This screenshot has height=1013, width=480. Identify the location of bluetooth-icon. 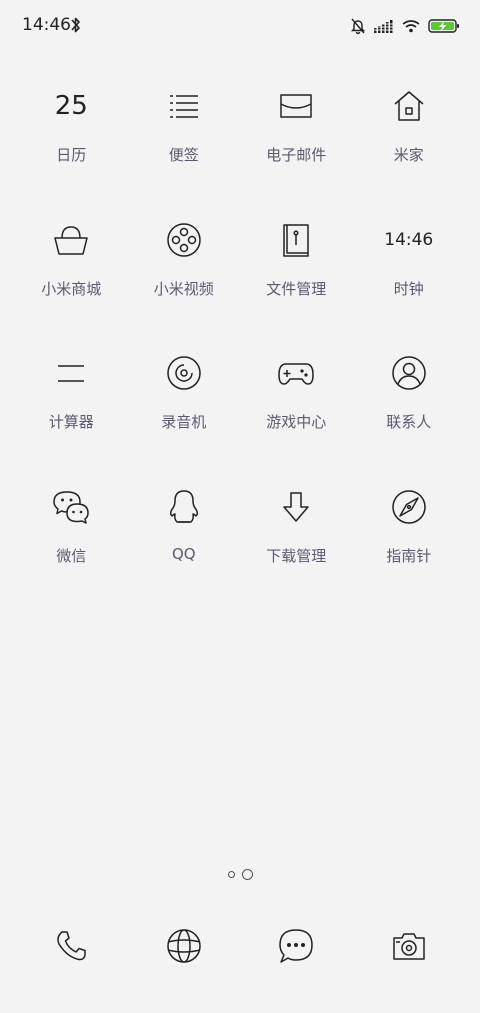
(75, 25).